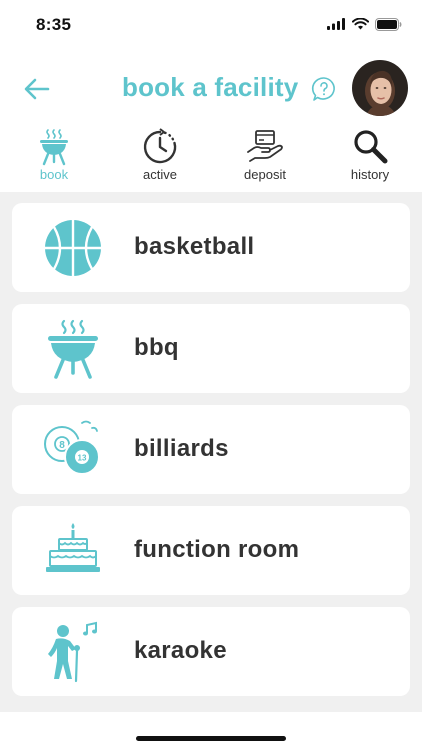 Image resolution: width=422 pixels, height=750 pixels. Describe the element at coordinates (194, 246) in the screenshot. I see `facility-label: basketball` at that location.